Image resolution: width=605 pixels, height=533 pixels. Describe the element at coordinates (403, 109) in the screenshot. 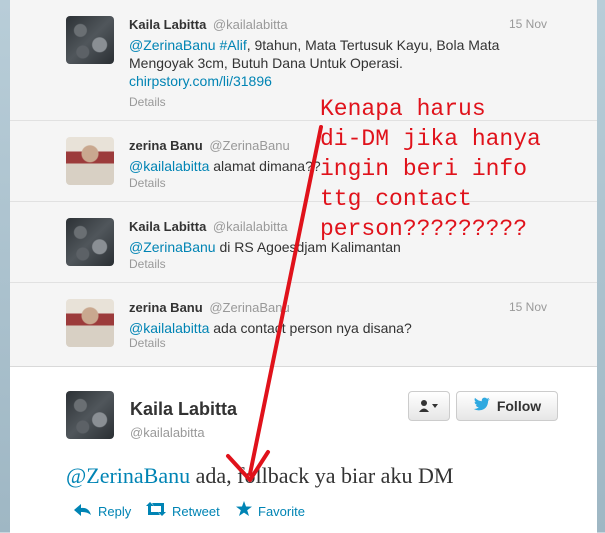

I see `annotation-line: Kenapa harus` at that location.